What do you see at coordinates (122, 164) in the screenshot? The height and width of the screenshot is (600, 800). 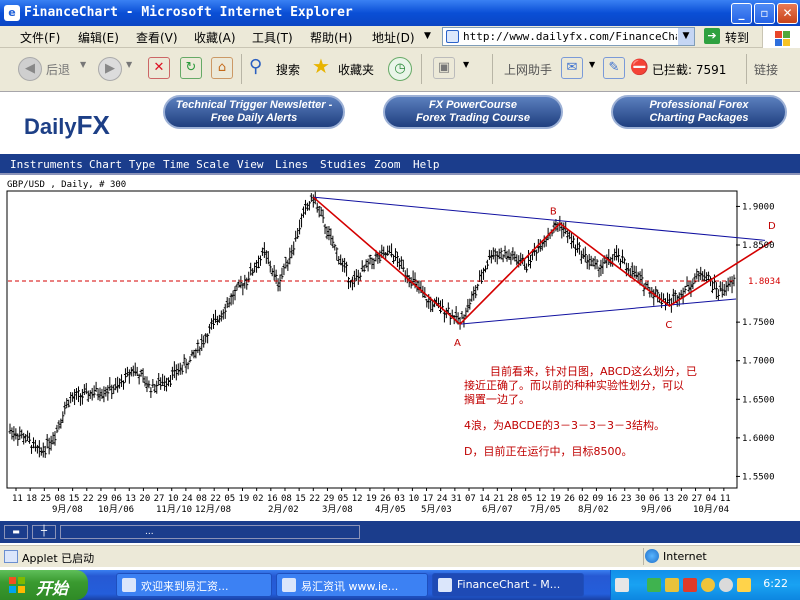 I see `menu-chart-type: Chart Type` at bounding box center [122, 164].